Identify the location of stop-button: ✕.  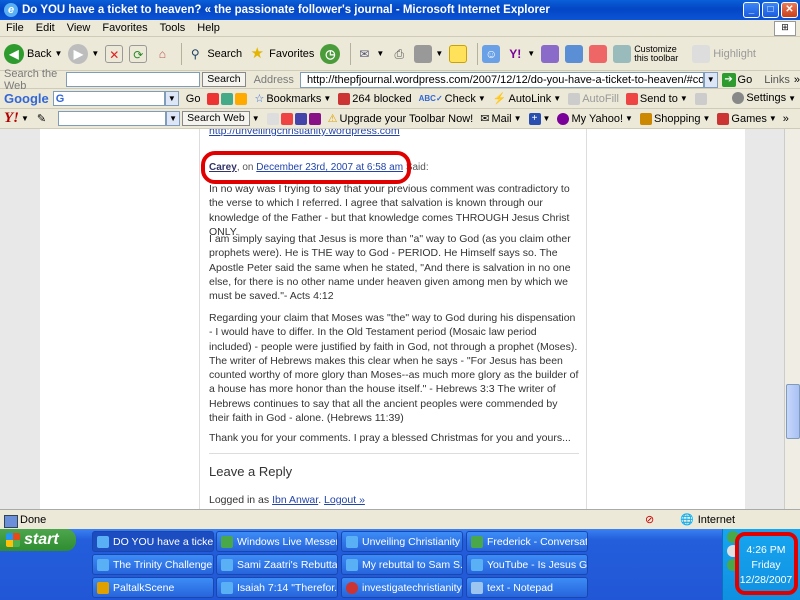
(114, 53).